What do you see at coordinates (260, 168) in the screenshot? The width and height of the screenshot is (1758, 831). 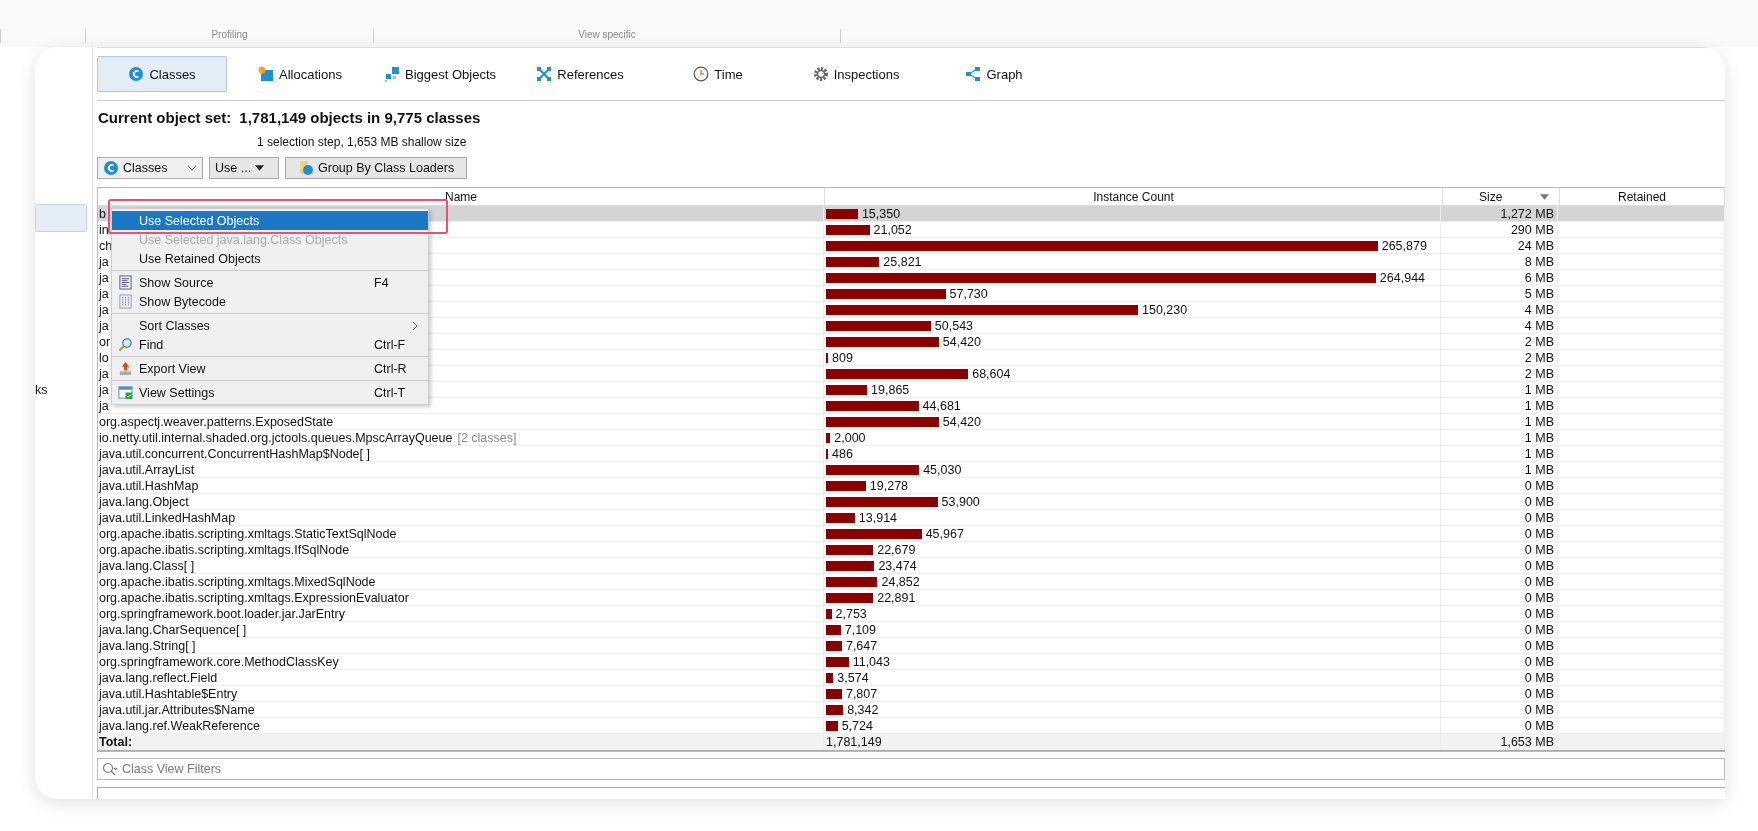 I see `caret-icon` at bounding box center [260, 168].